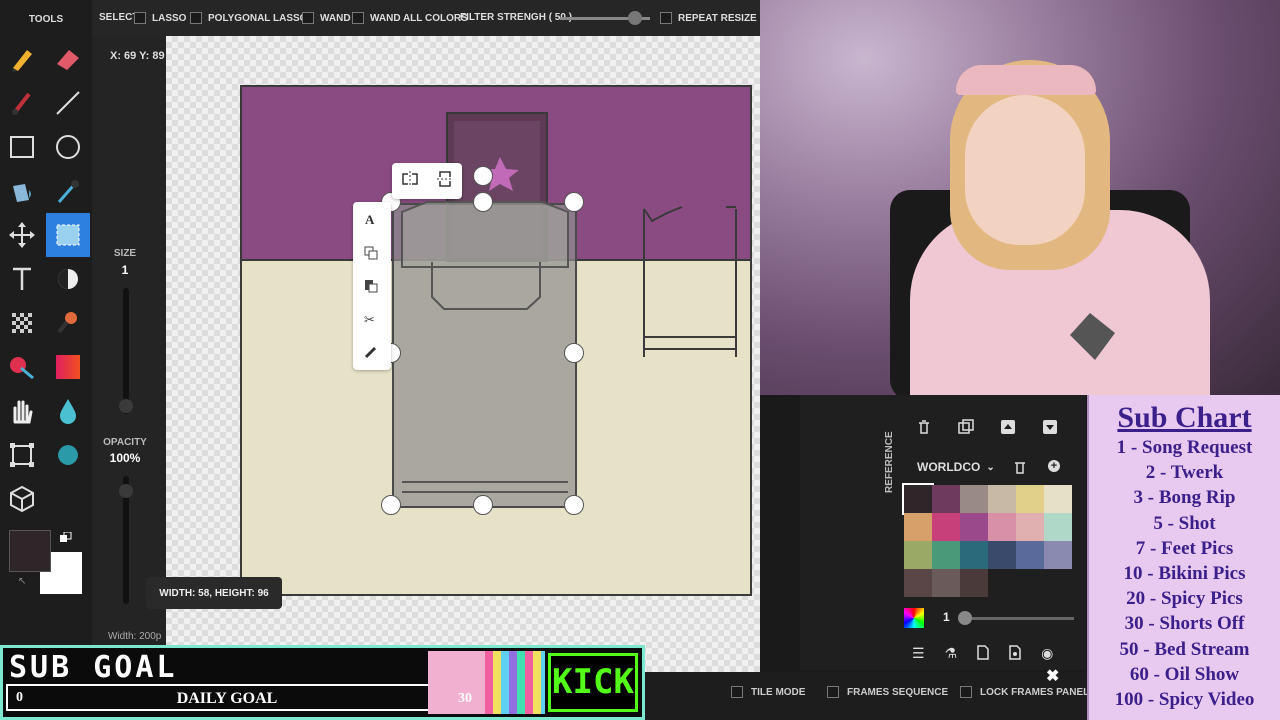 This screenshot has height=720, width=1280. What do you see at coordinates (68, 103) in the screenshot?
I see `line-icon` at bounding box center [68, 103].